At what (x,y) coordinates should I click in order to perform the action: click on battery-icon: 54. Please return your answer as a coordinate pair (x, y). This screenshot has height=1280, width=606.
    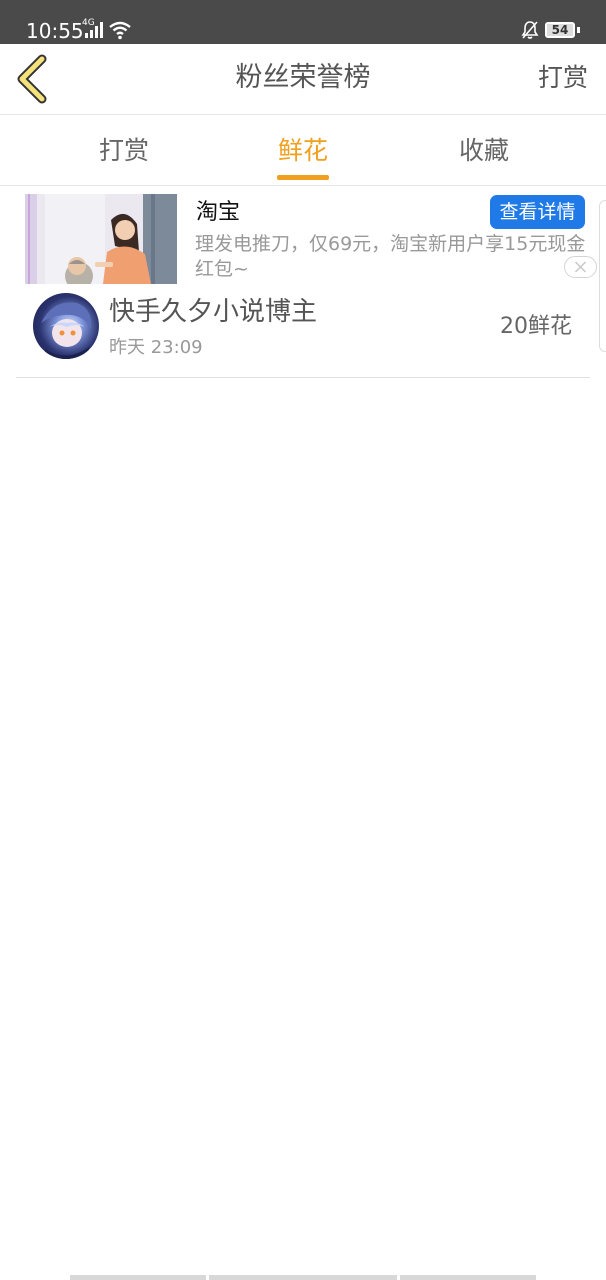
    Looking at the image, I should click on (560, 30).